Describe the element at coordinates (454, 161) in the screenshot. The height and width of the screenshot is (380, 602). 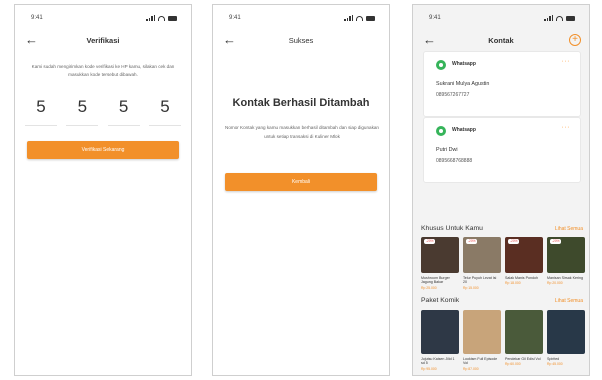
I see `contact-phone: 0895668768888` at that location.